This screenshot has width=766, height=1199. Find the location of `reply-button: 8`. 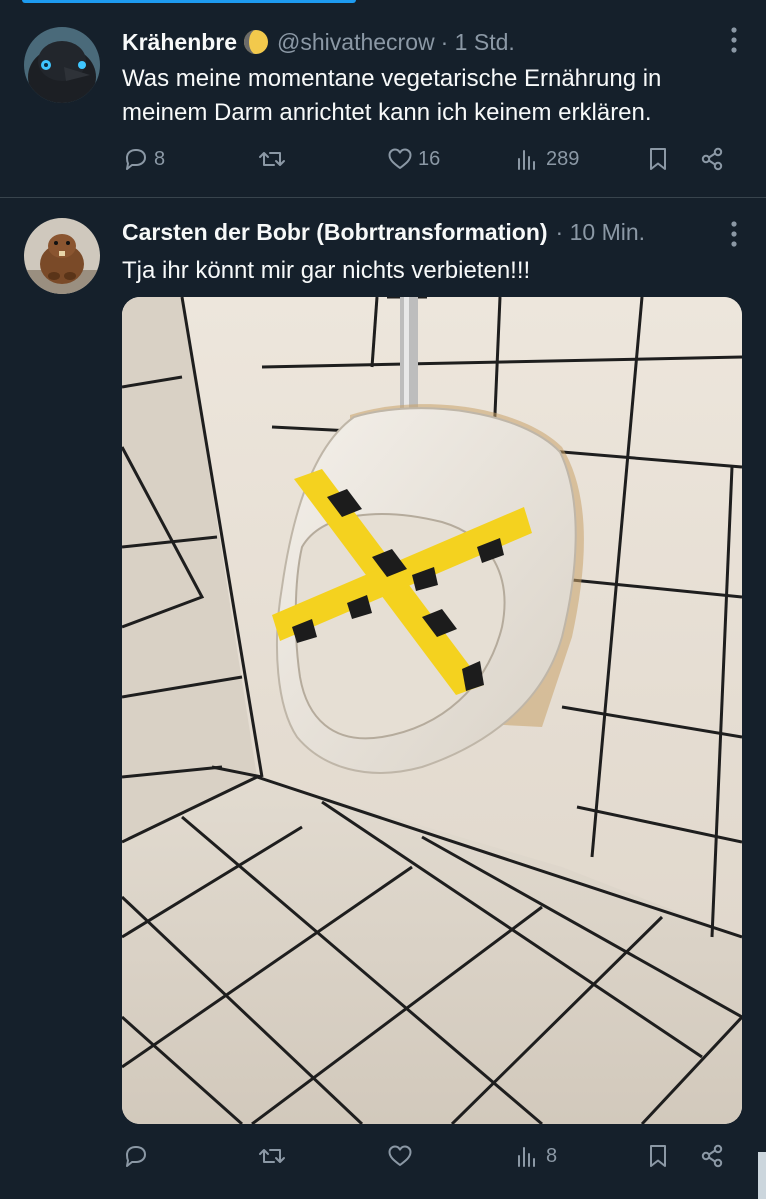

reply-button: 8 is located at coordinates (143, 159).